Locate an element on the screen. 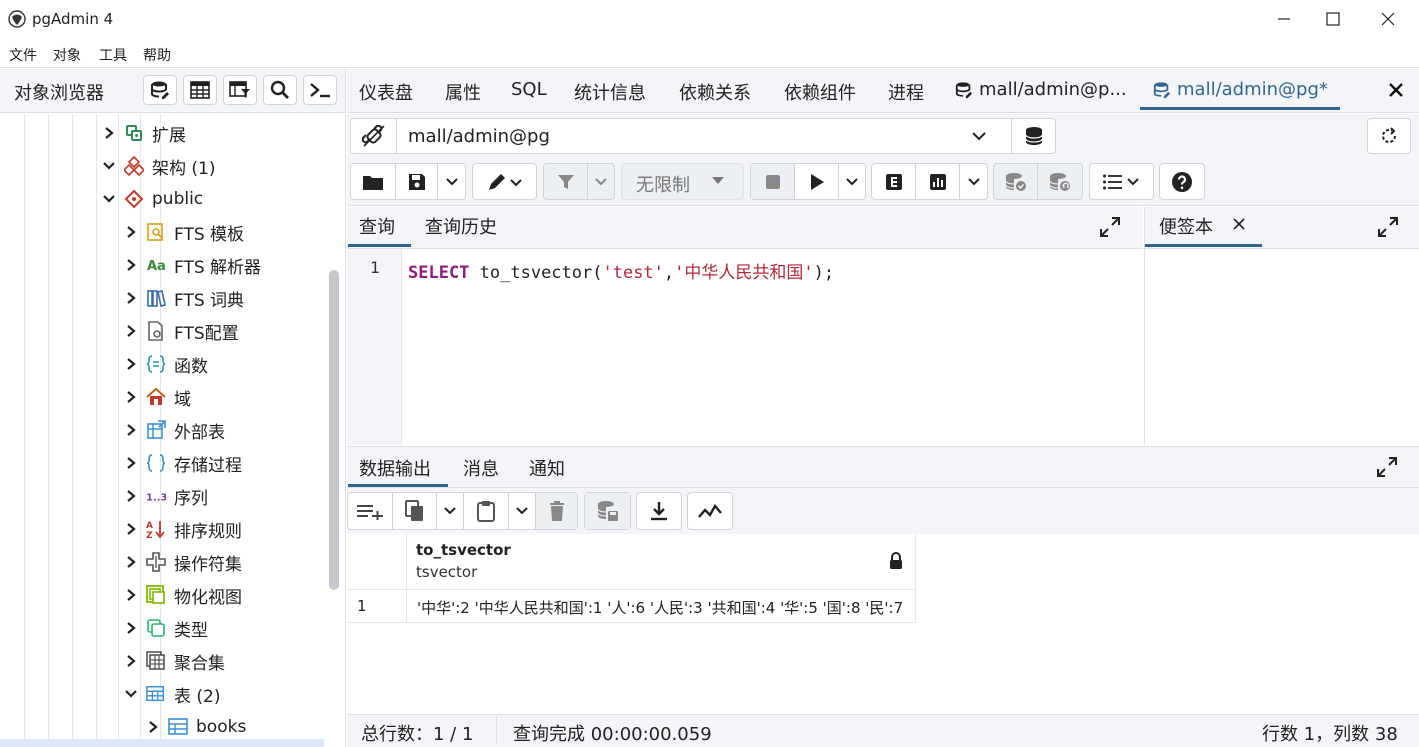 The image size is (1419, 747). maximize-scratch-pad-icon is located at coordinates (1388, 227).